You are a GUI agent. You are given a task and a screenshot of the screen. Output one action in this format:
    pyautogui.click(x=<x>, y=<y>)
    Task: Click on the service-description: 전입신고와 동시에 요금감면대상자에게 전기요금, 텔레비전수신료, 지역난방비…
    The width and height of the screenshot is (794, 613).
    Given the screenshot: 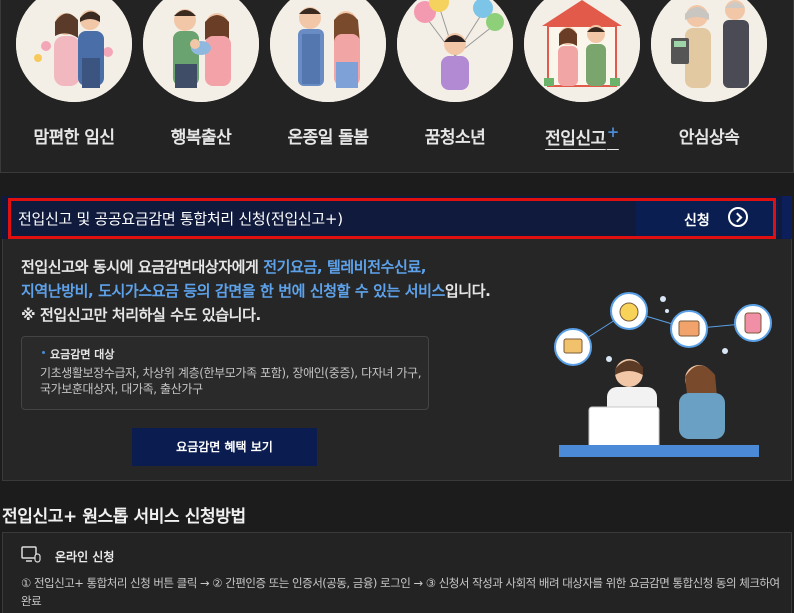 What is the action you would take?
    pyautogui.click(x=301, y=291)
    